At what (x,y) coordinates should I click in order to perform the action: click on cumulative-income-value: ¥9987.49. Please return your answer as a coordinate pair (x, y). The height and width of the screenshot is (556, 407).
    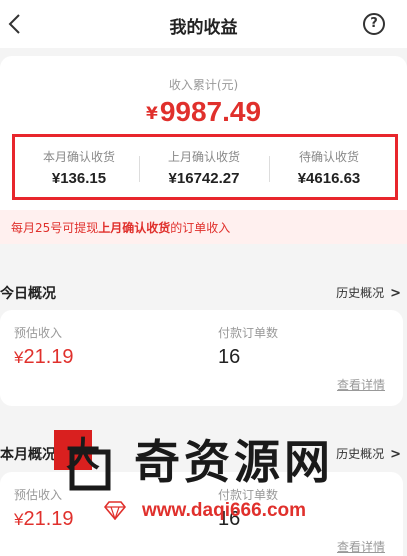
    Looking at the image, I should click on (203, 112).